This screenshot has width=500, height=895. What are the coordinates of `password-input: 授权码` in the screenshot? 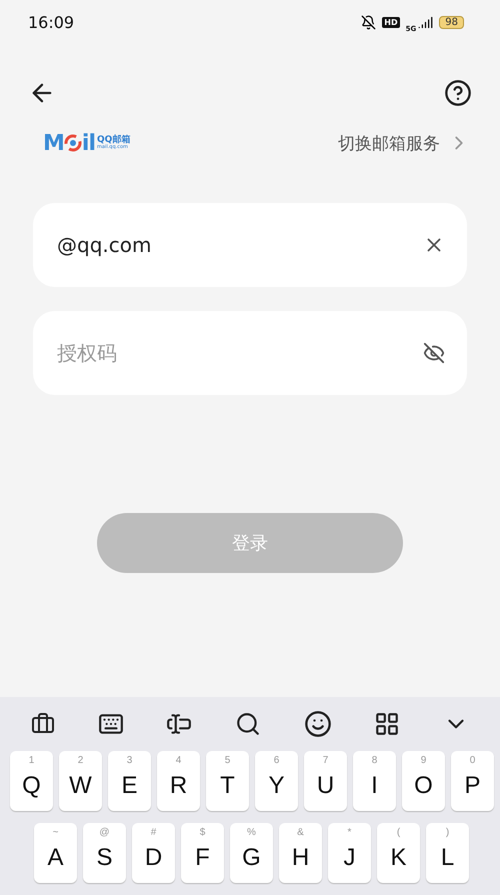 It's located at (239, 353).